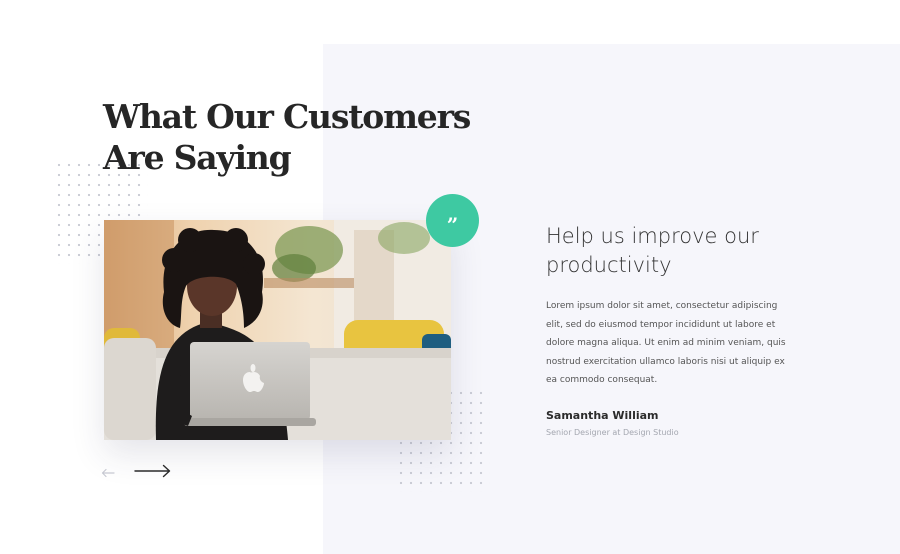  Describe the element at coordinates (676, 251) in the screenshot. I see `testimonial-title: Help us improve our productivity` at that location.